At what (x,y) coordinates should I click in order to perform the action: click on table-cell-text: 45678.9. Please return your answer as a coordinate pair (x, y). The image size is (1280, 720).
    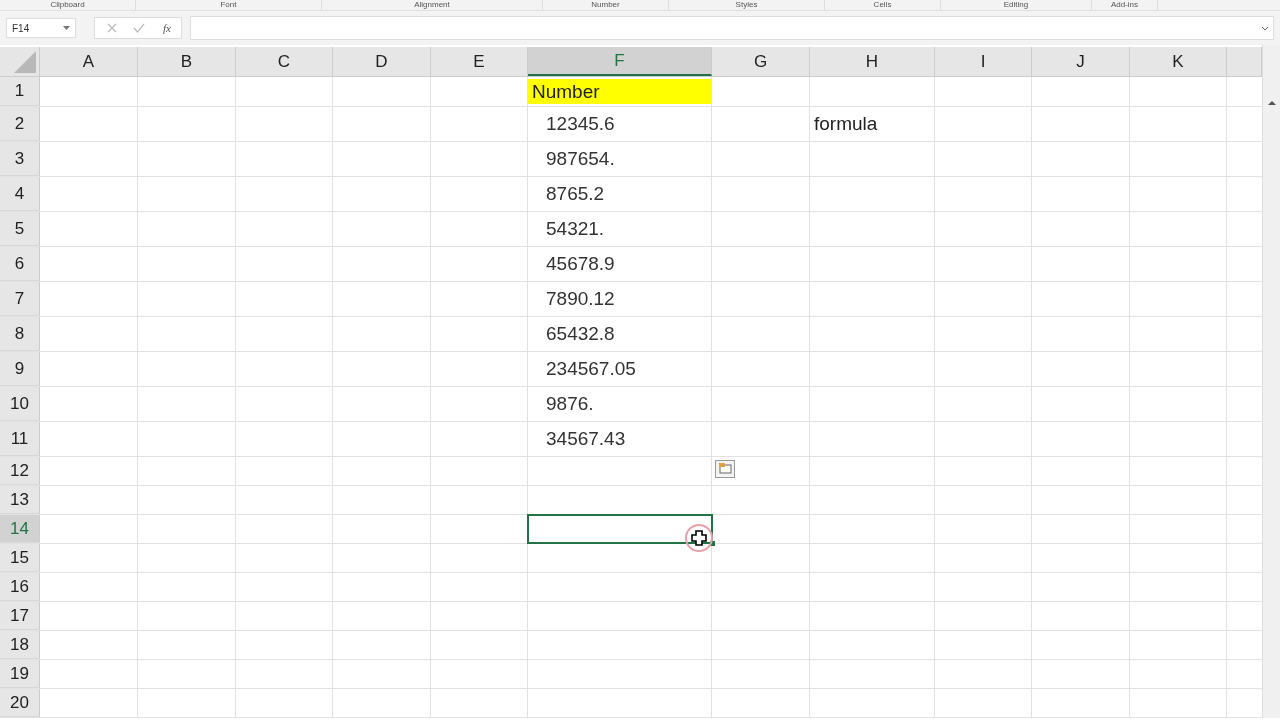
    Looking at the image, I should click on (580, 264).